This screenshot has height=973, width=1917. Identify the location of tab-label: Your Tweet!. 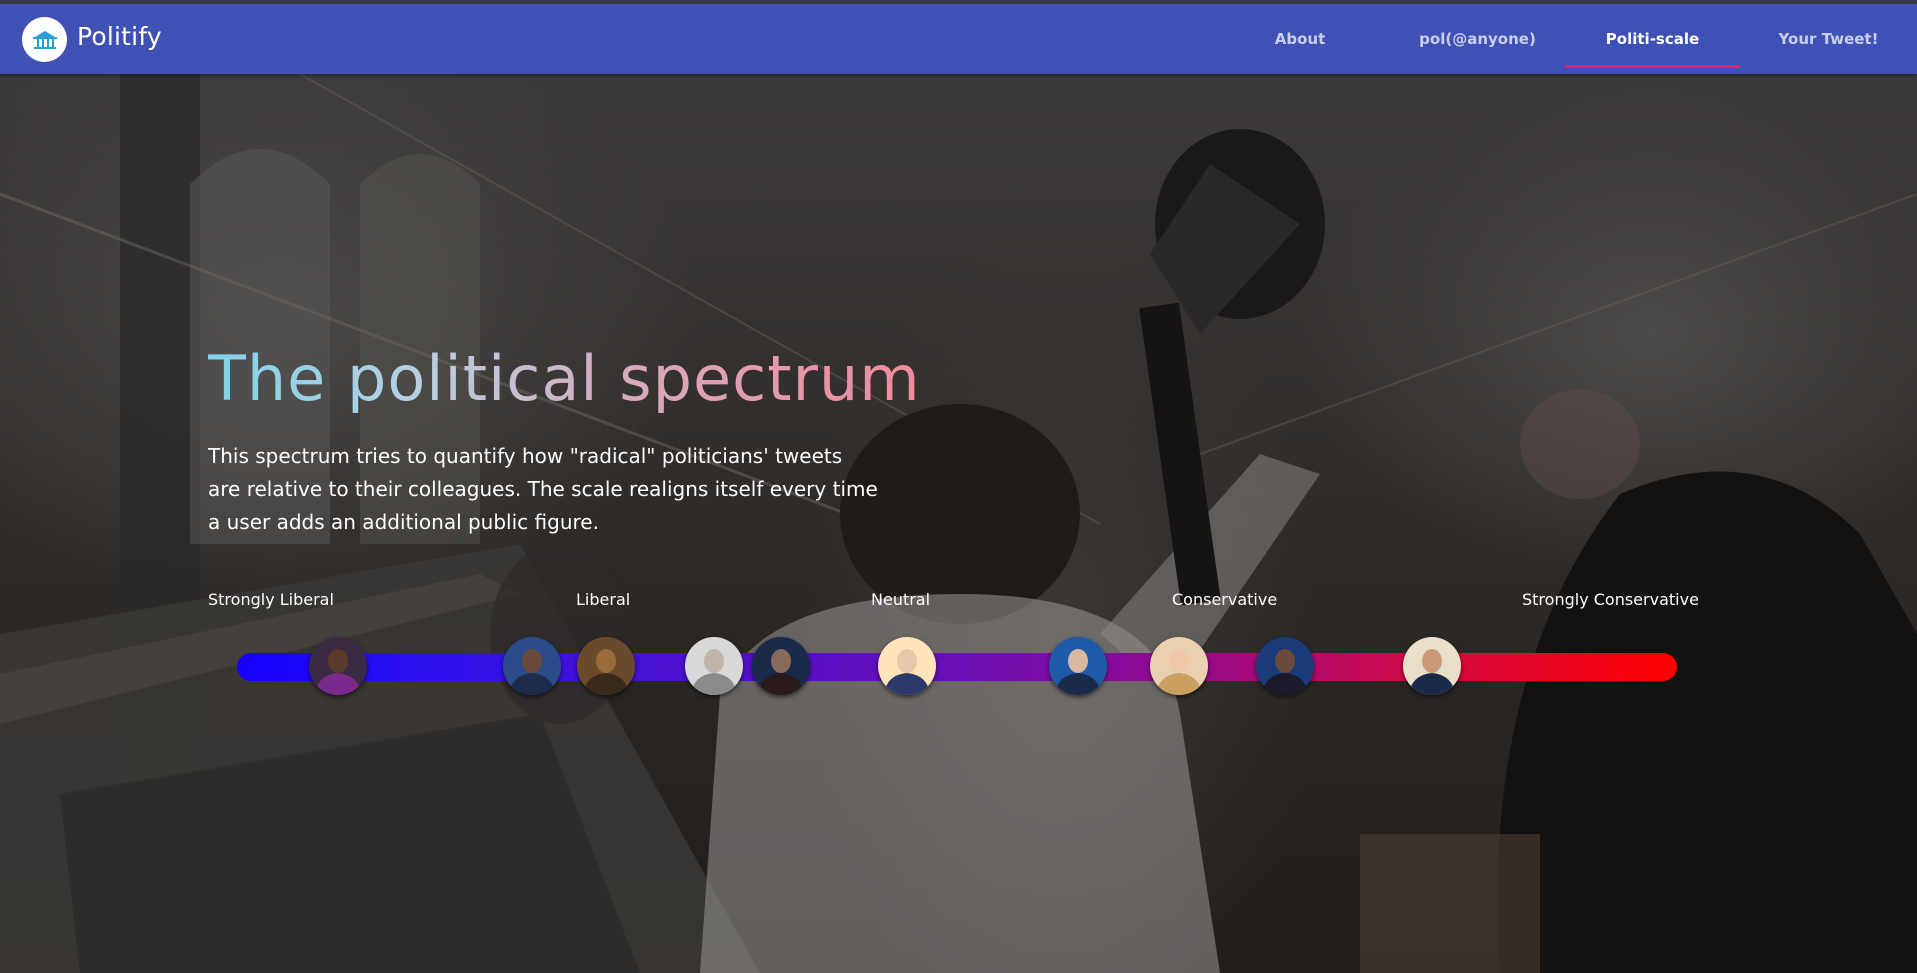
(1828, 39).